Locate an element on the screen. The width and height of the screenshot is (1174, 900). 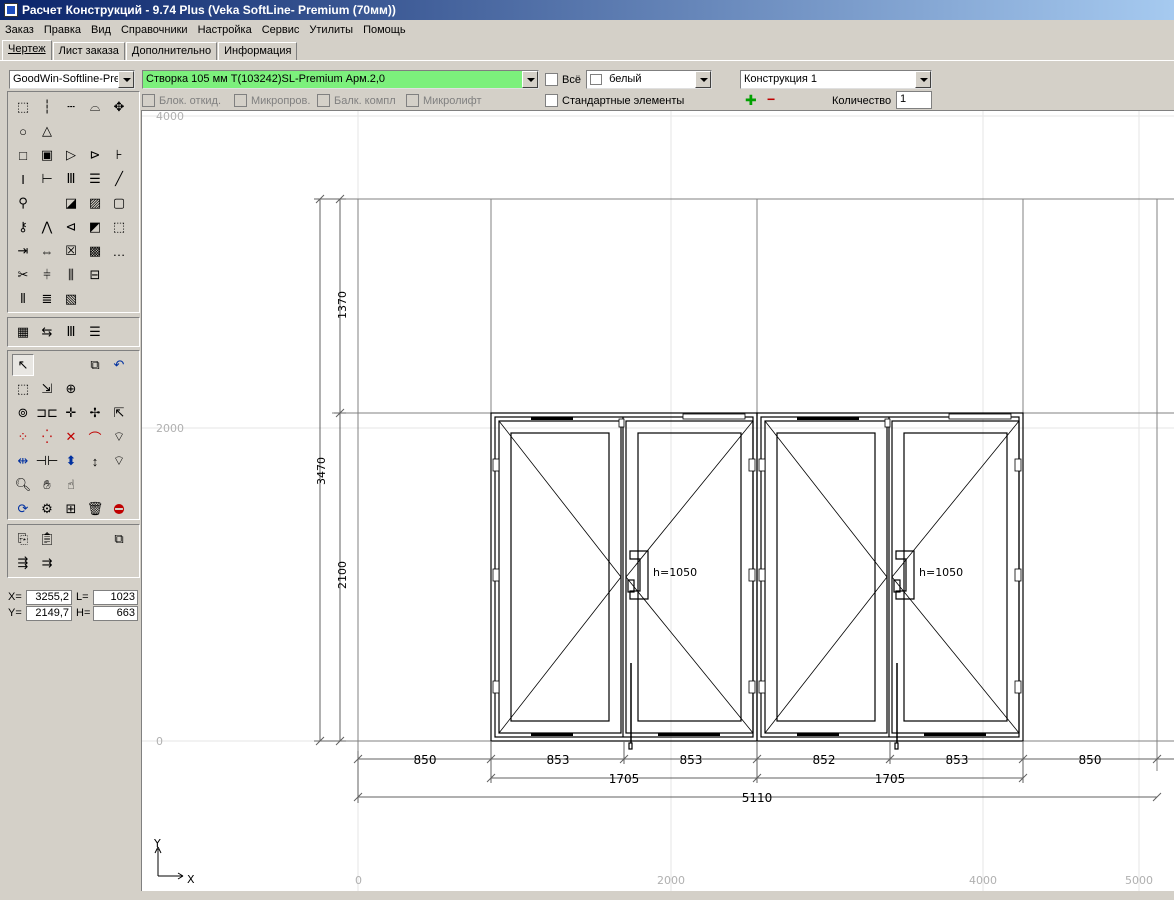
block-tilt-checkbox: Блок. откид. is located at coordinates (181, 100).